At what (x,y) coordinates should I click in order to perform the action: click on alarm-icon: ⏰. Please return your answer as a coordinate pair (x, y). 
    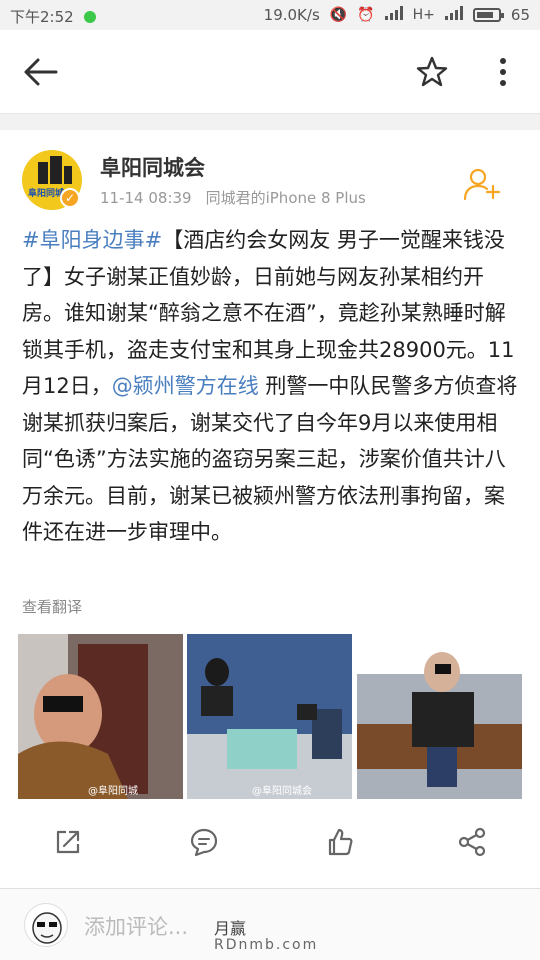
    Looking at the image, I should click on (366, 15).